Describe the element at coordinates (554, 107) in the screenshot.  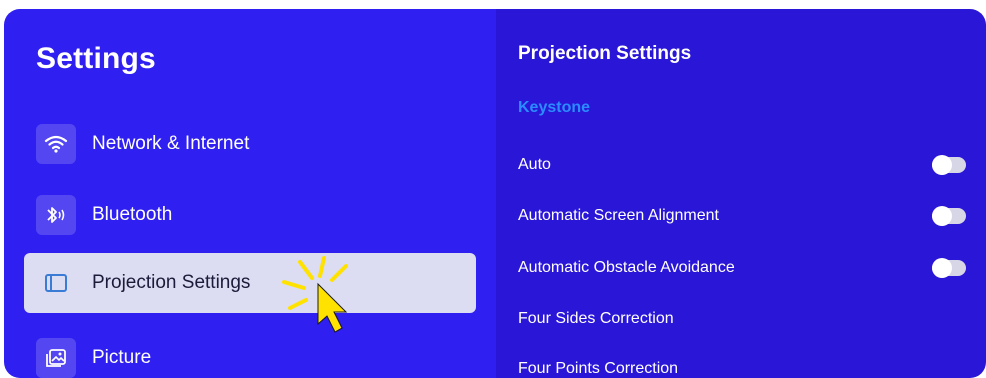
I see `section-keystone: Keystone` at that location.